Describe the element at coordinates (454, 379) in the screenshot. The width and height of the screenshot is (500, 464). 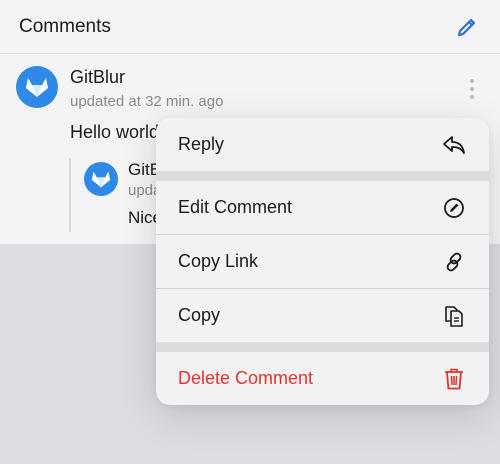
I see `trash-icon` at that location.